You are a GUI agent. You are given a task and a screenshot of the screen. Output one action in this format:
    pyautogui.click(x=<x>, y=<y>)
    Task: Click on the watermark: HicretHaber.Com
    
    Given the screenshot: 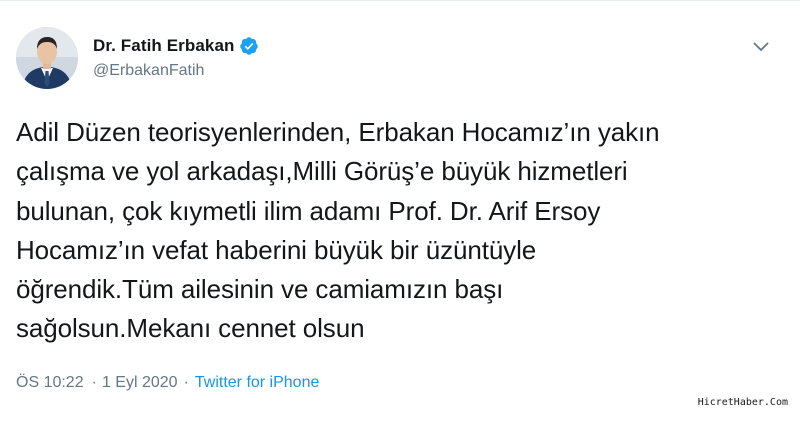 What is the action you would take?
    pyautogui.click(x=742, y=402)
    